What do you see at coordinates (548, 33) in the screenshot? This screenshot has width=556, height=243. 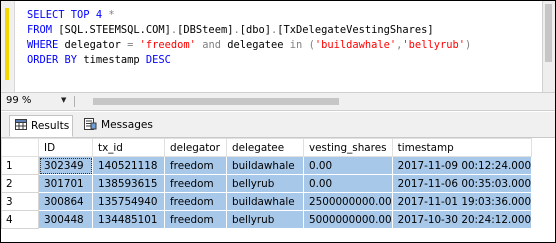 I see `scrollbar-thumb` at bounding box center [548, 33].